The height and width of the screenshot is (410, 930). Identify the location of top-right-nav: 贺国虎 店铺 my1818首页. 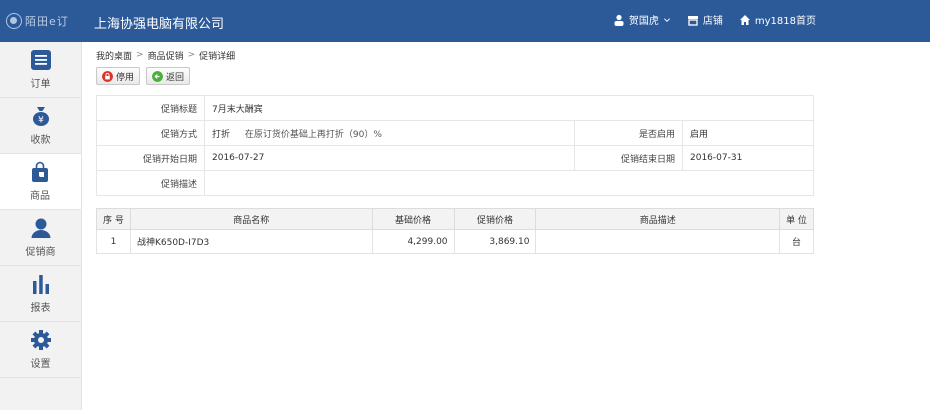
(714, 19).